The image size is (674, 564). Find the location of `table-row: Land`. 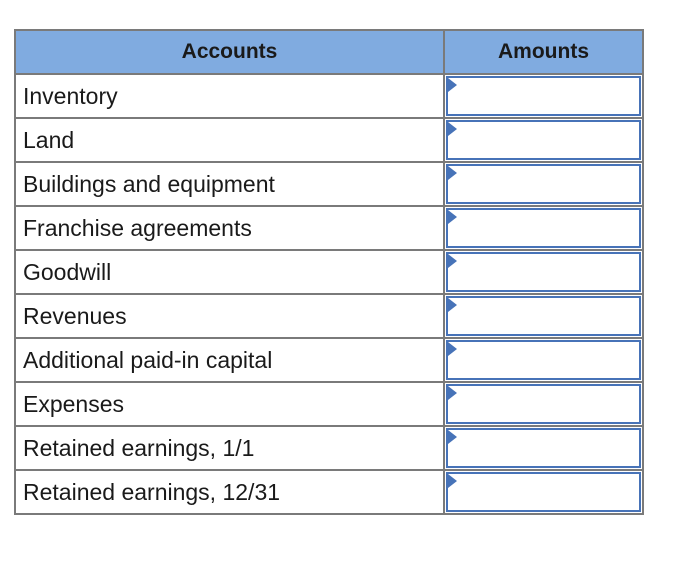

table-row: Land is located at coordinates (329, 140).